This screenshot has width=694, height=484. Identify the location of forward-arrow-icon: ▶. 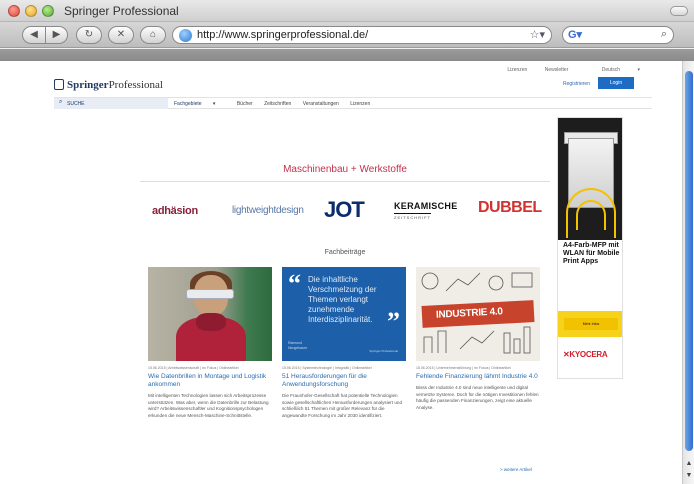
(56, 34).